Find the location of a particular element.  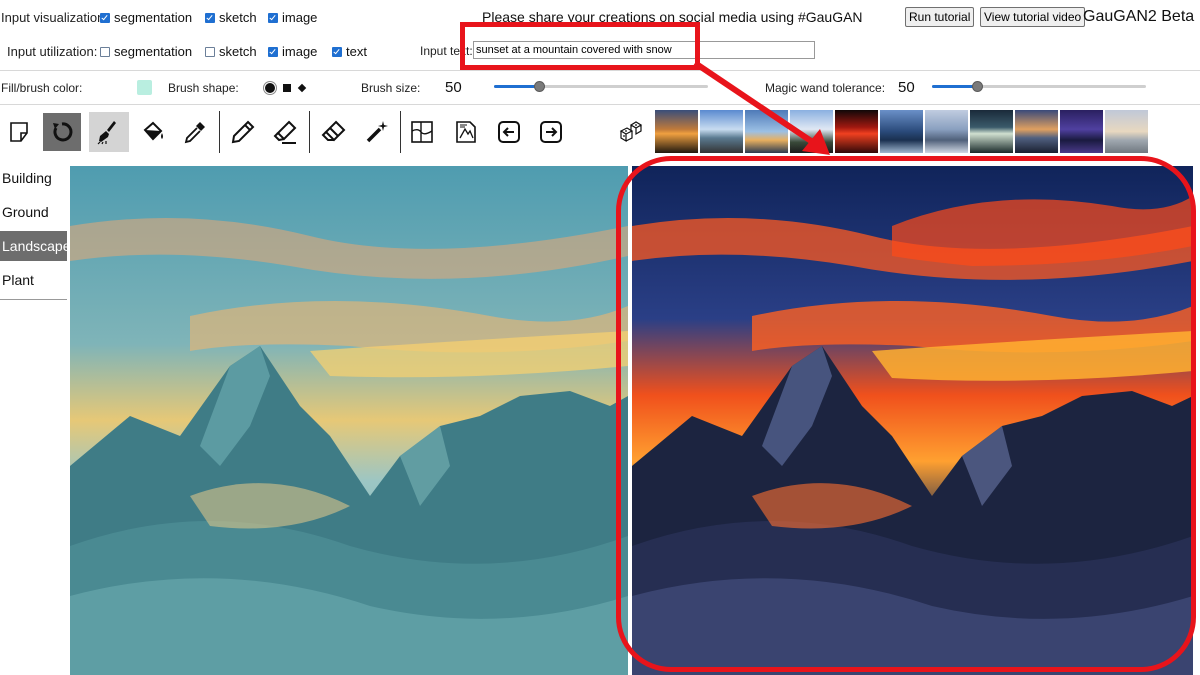

random-dice-icon is located at coordinates (631, 132).